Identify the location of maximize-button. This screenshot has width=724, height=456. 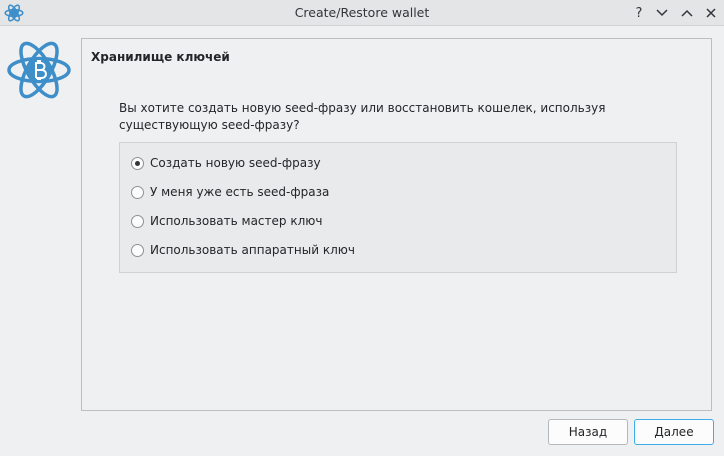
(687, 13).